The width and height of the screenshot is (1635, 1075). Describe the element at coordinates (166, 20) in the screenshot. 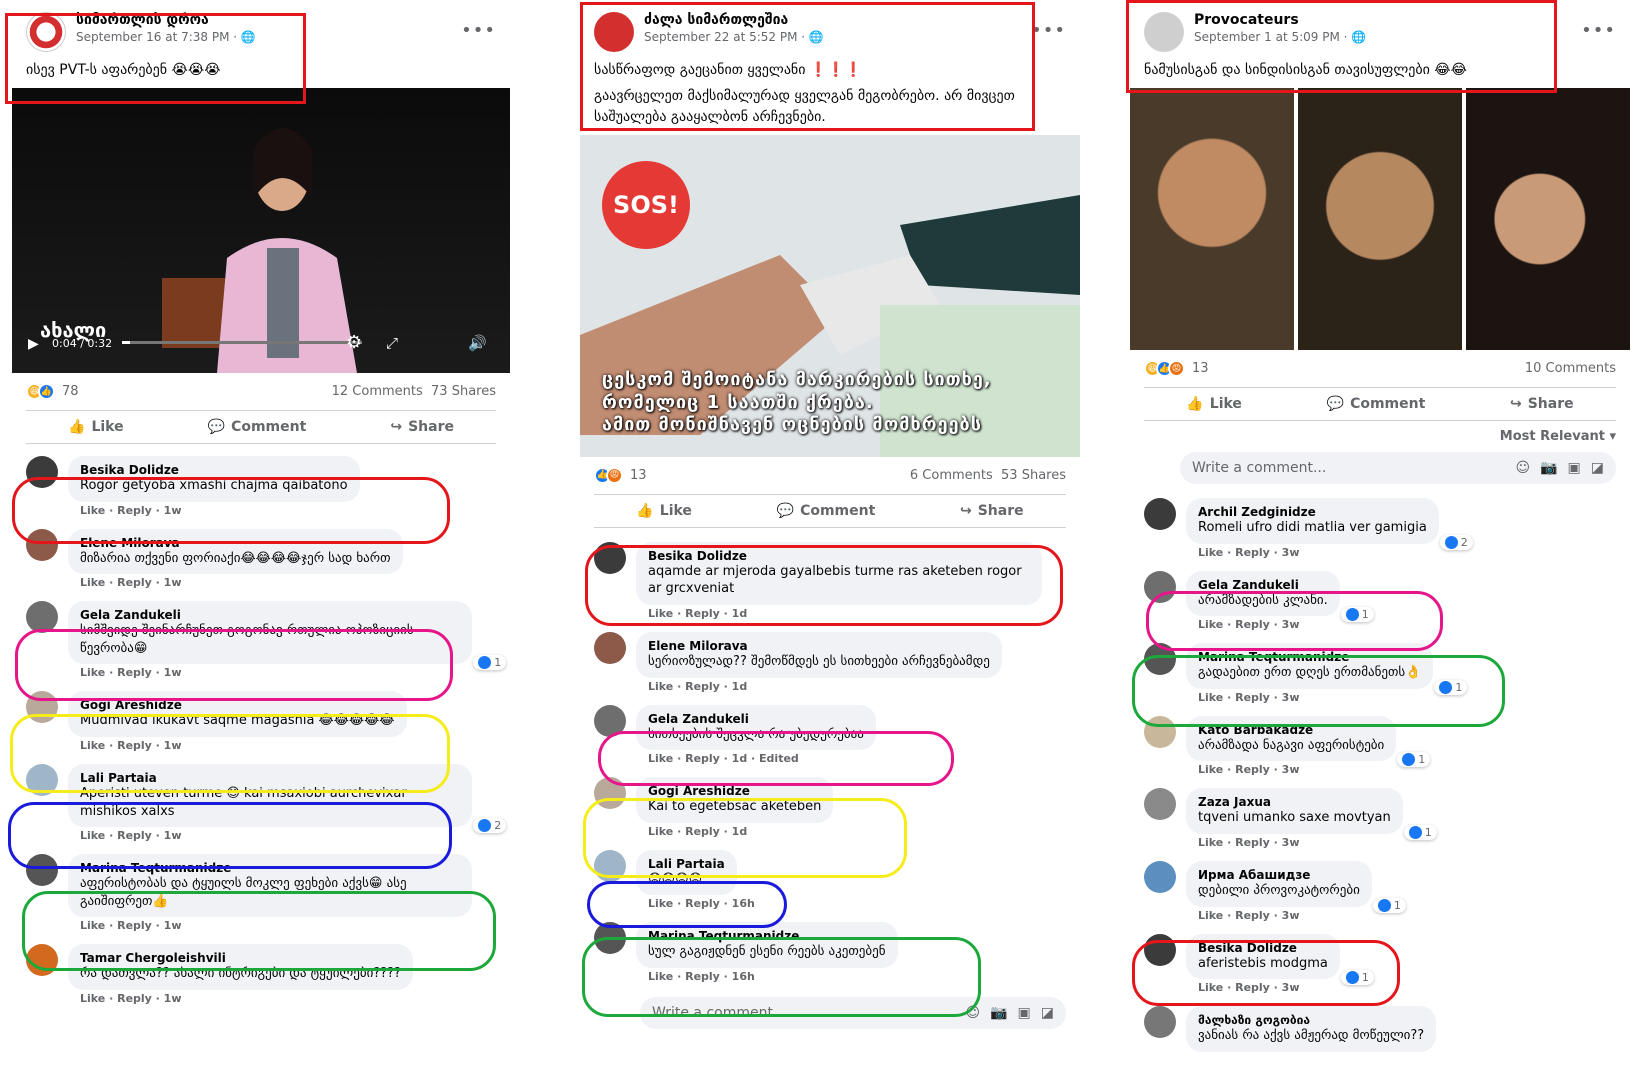

I see `page-name: სიმართლის დროა` at that location.